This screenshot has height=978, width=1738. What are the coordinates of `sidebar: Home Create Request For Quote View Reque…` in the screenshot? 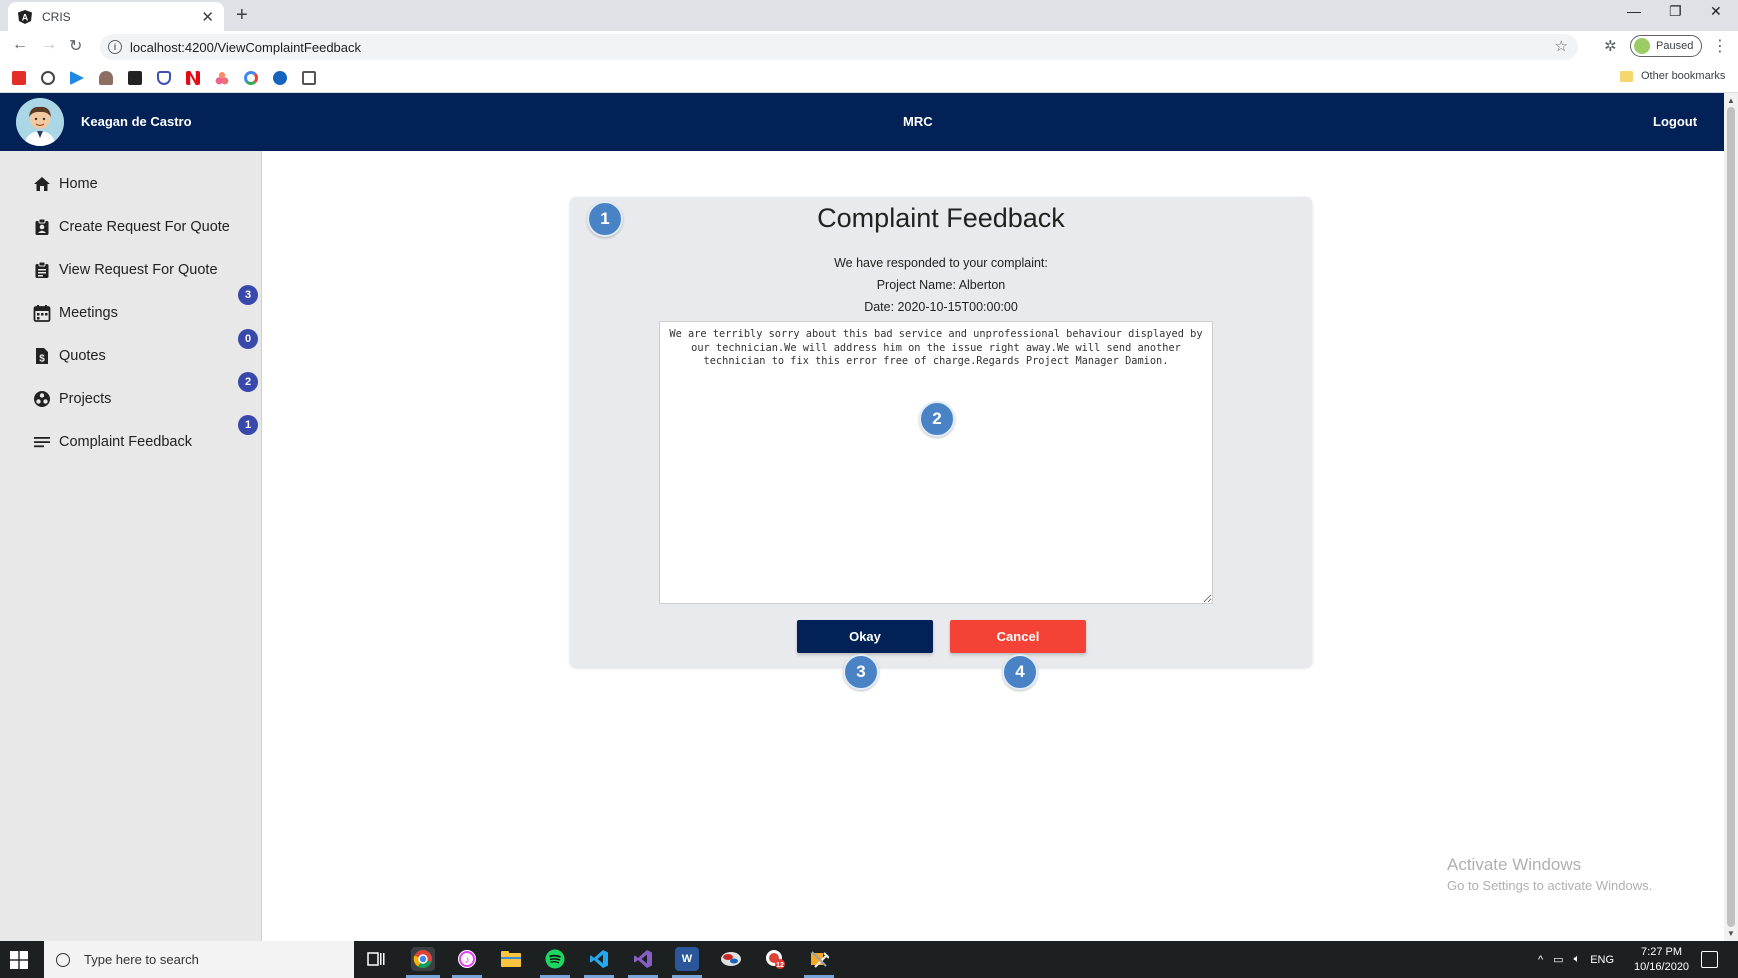 It's located at (131, 546).